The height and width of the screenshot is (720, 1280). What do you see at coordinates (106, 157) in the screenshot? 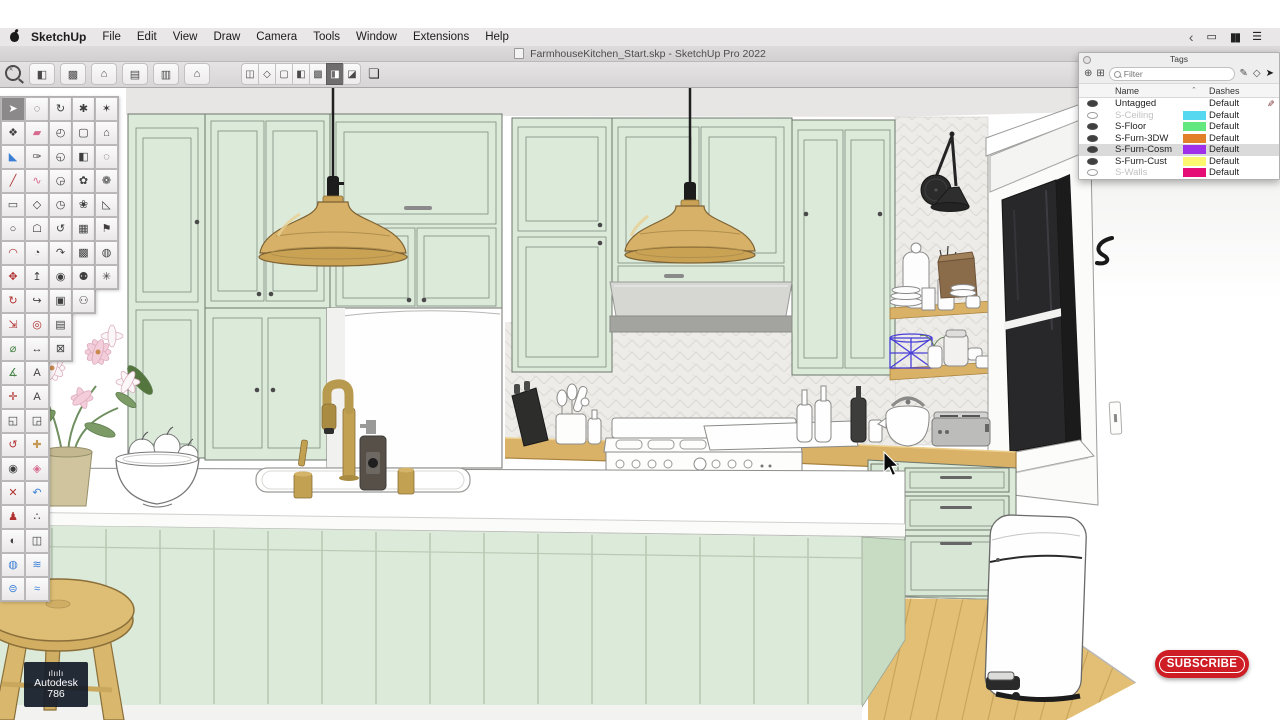
I see `ring-tool-tool: ◌` at bounding box center [106, 157].